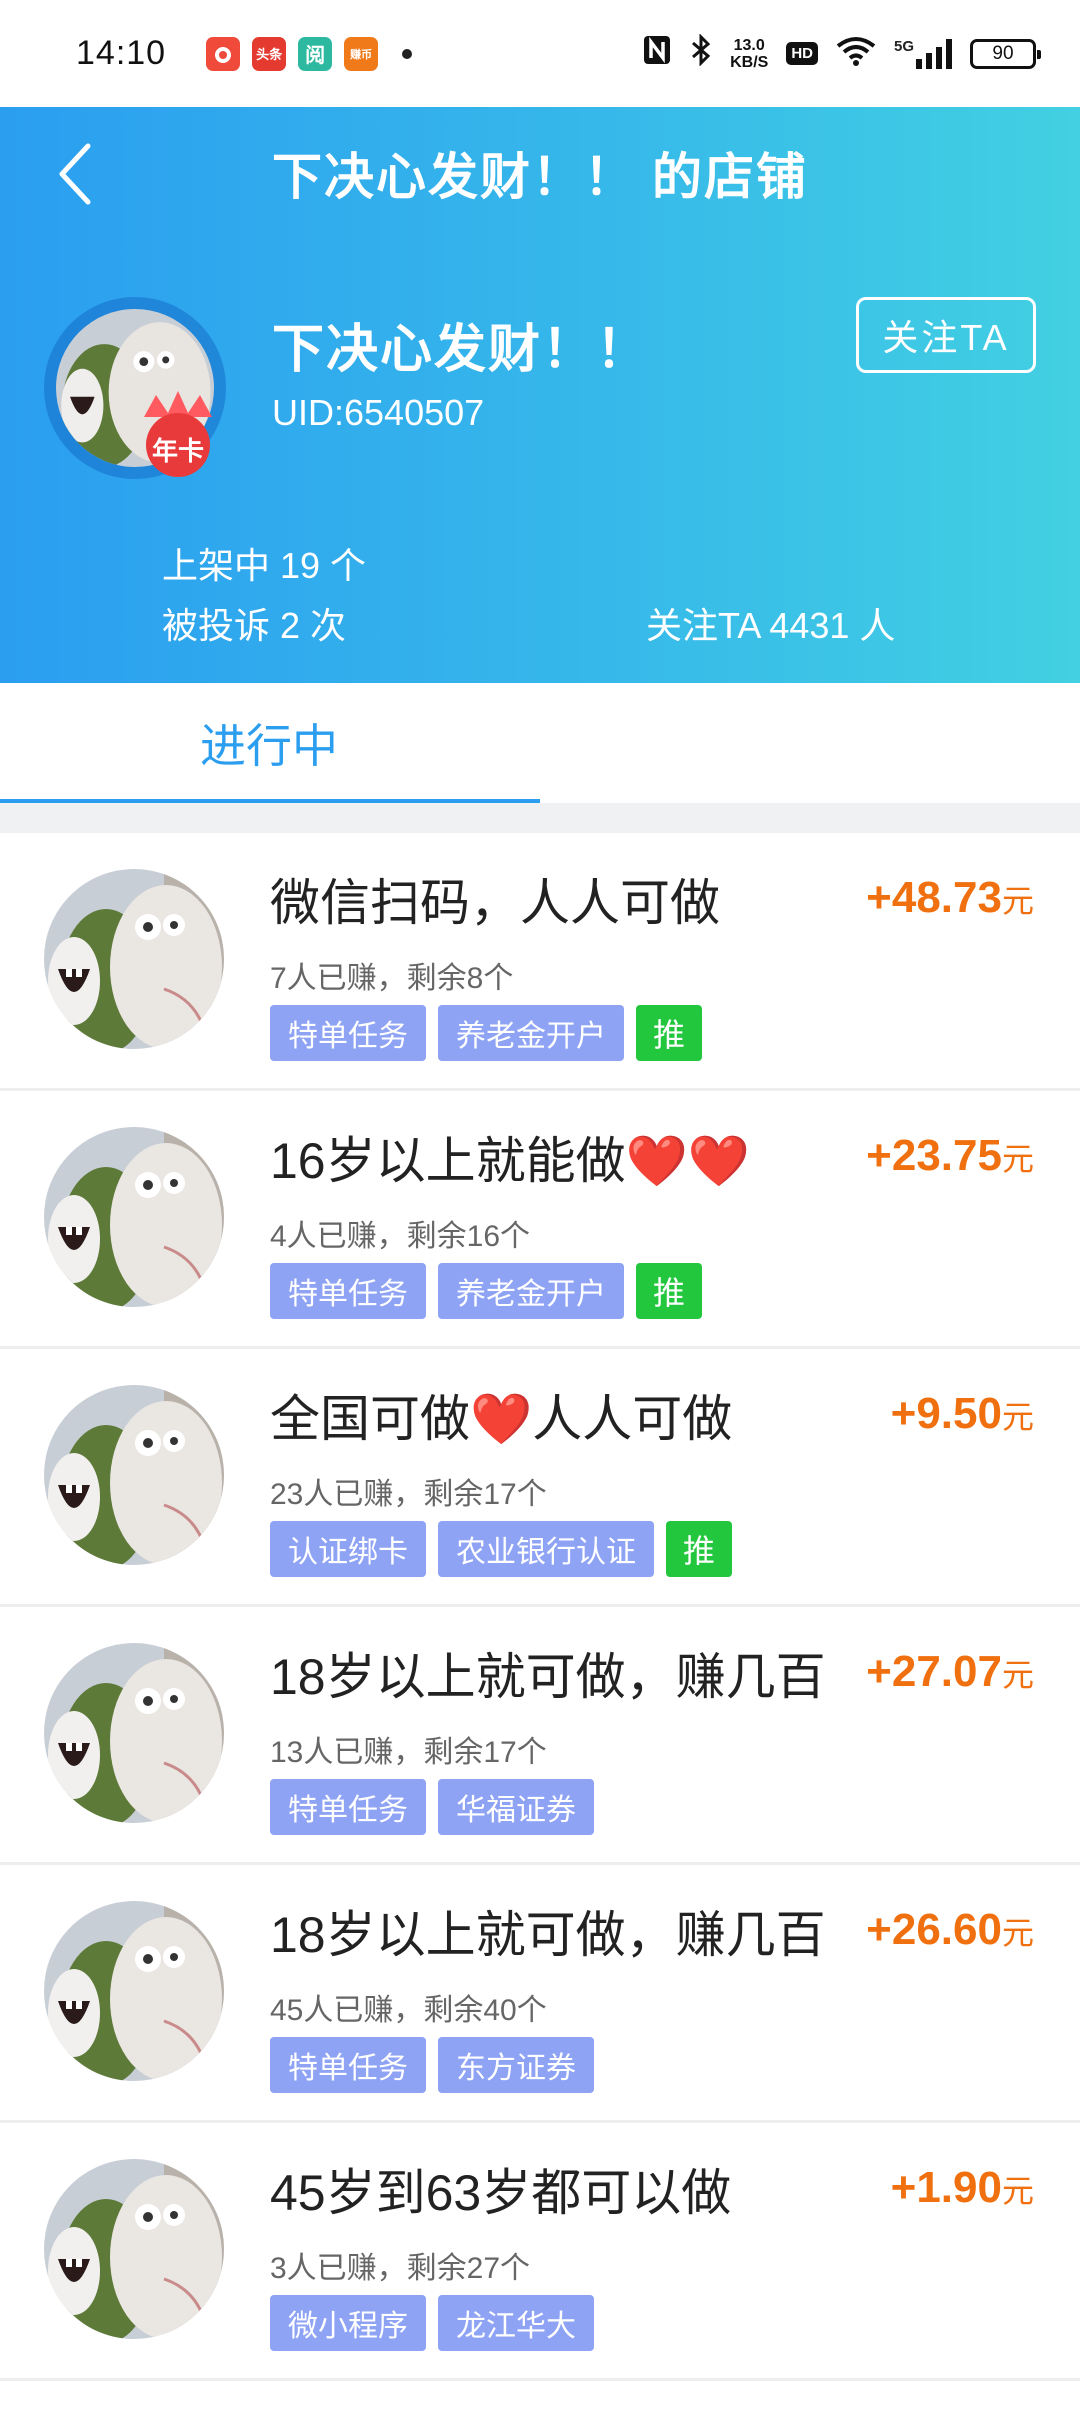 The width and height of the screenshot is (1080, 2412). I want to click on task-item: 45岁到63岁都可以做 +1.90元 3人已赚，剩余27个微小程序 龙江华大, so click(540, 2252).